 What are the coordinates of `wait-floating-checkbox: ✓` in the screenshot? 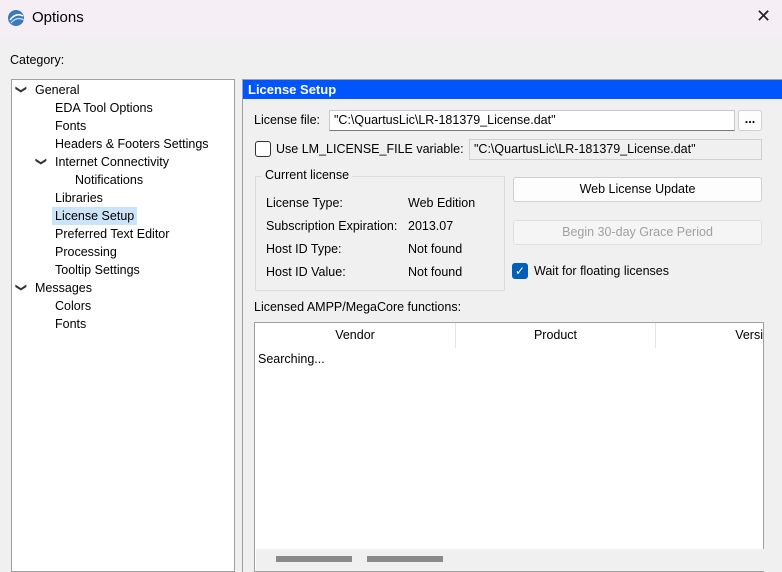 It's located at (520, 271).